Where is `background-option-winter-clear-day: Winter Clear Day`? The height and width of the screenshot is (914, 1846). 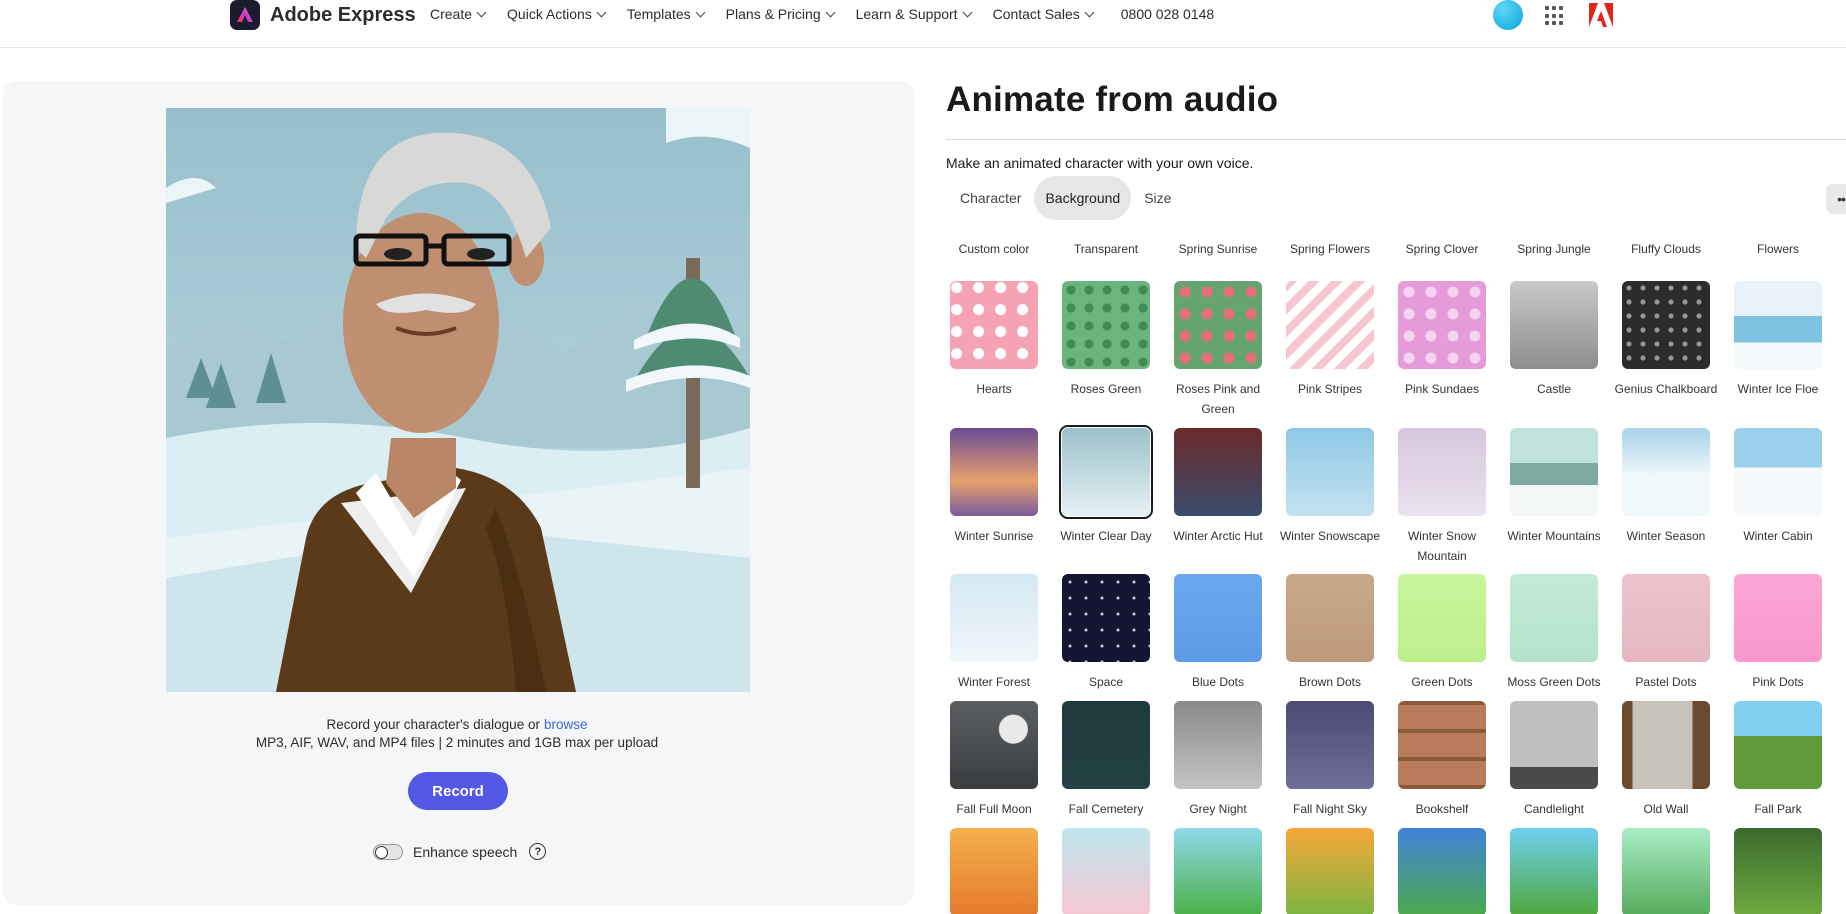 background-option-winter-clear-day: Winter Clear Day is located at coordinates (1106, 485).